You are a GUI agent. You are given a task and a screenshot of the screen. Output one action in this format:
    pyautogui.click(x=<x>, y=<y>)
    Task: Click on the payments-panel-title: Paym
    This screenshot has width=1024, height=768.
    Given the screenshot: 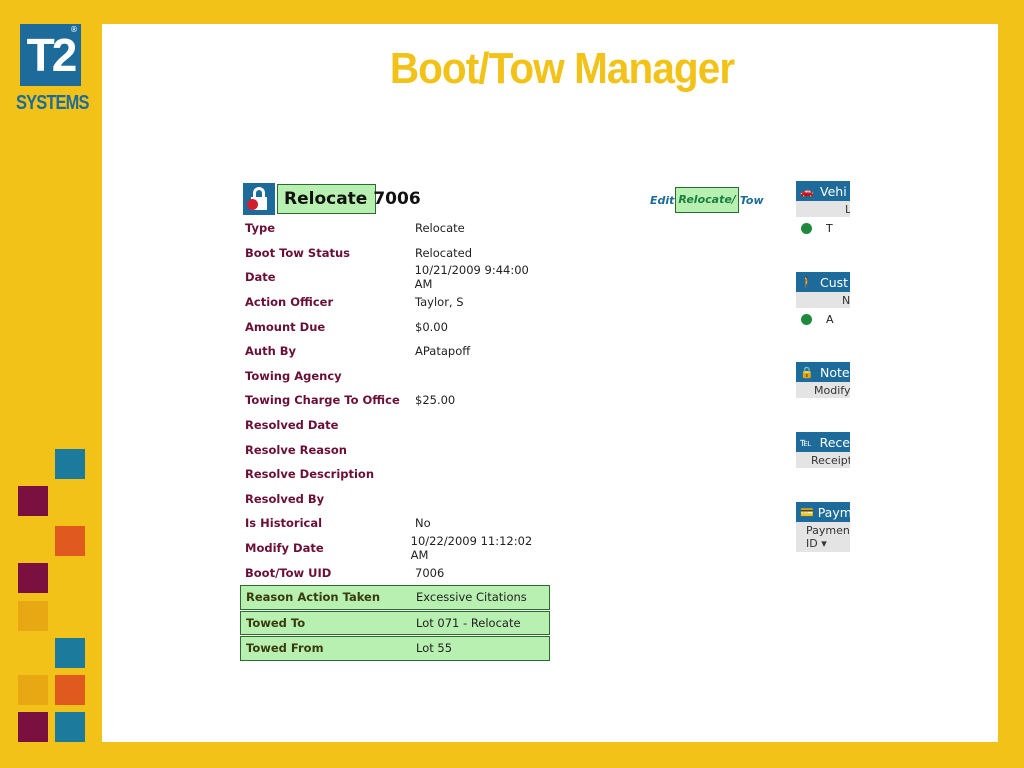 What is the action you would take?
    pyautogui.click(x=833, y=512)
    